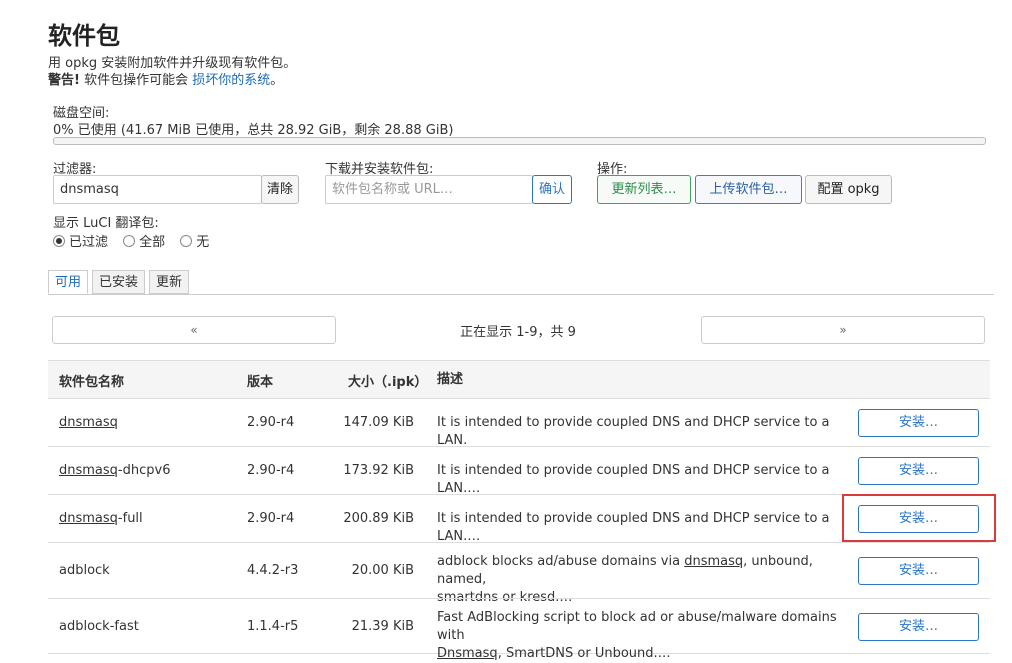  Describe the element at coordinates (378, 470) in the screenshot. I see `package-size: 173.92 KiB` at that location.